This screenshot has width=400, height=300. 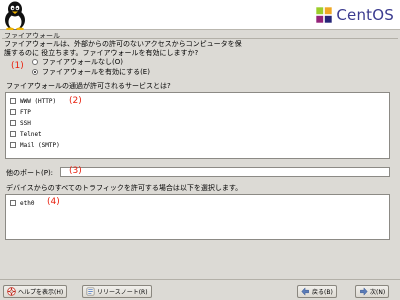 I want to click on next-button-label: 次(N), so click(x=378, y=292).